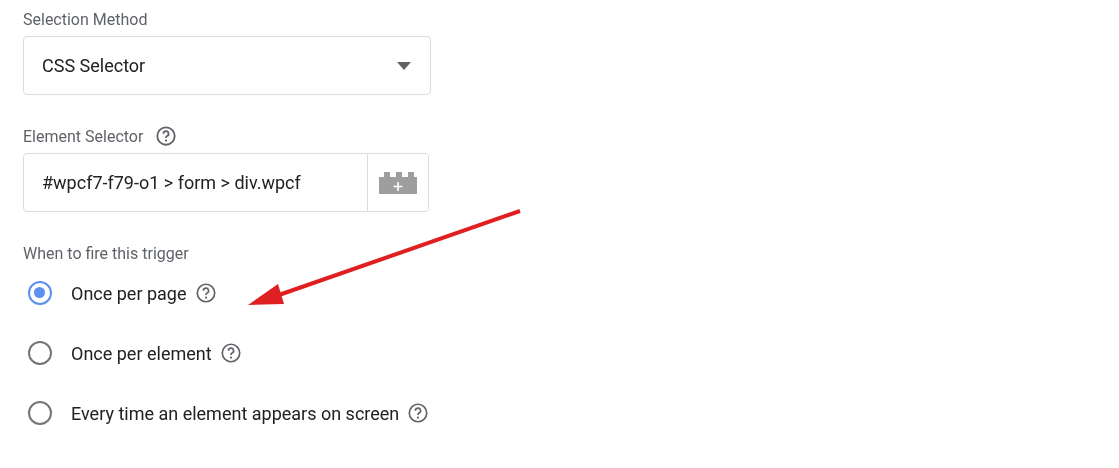  What do you see at coordinates (129, 293) in the screenshot?
I see `option-label: Once per page` at bounding box center [129, 293].